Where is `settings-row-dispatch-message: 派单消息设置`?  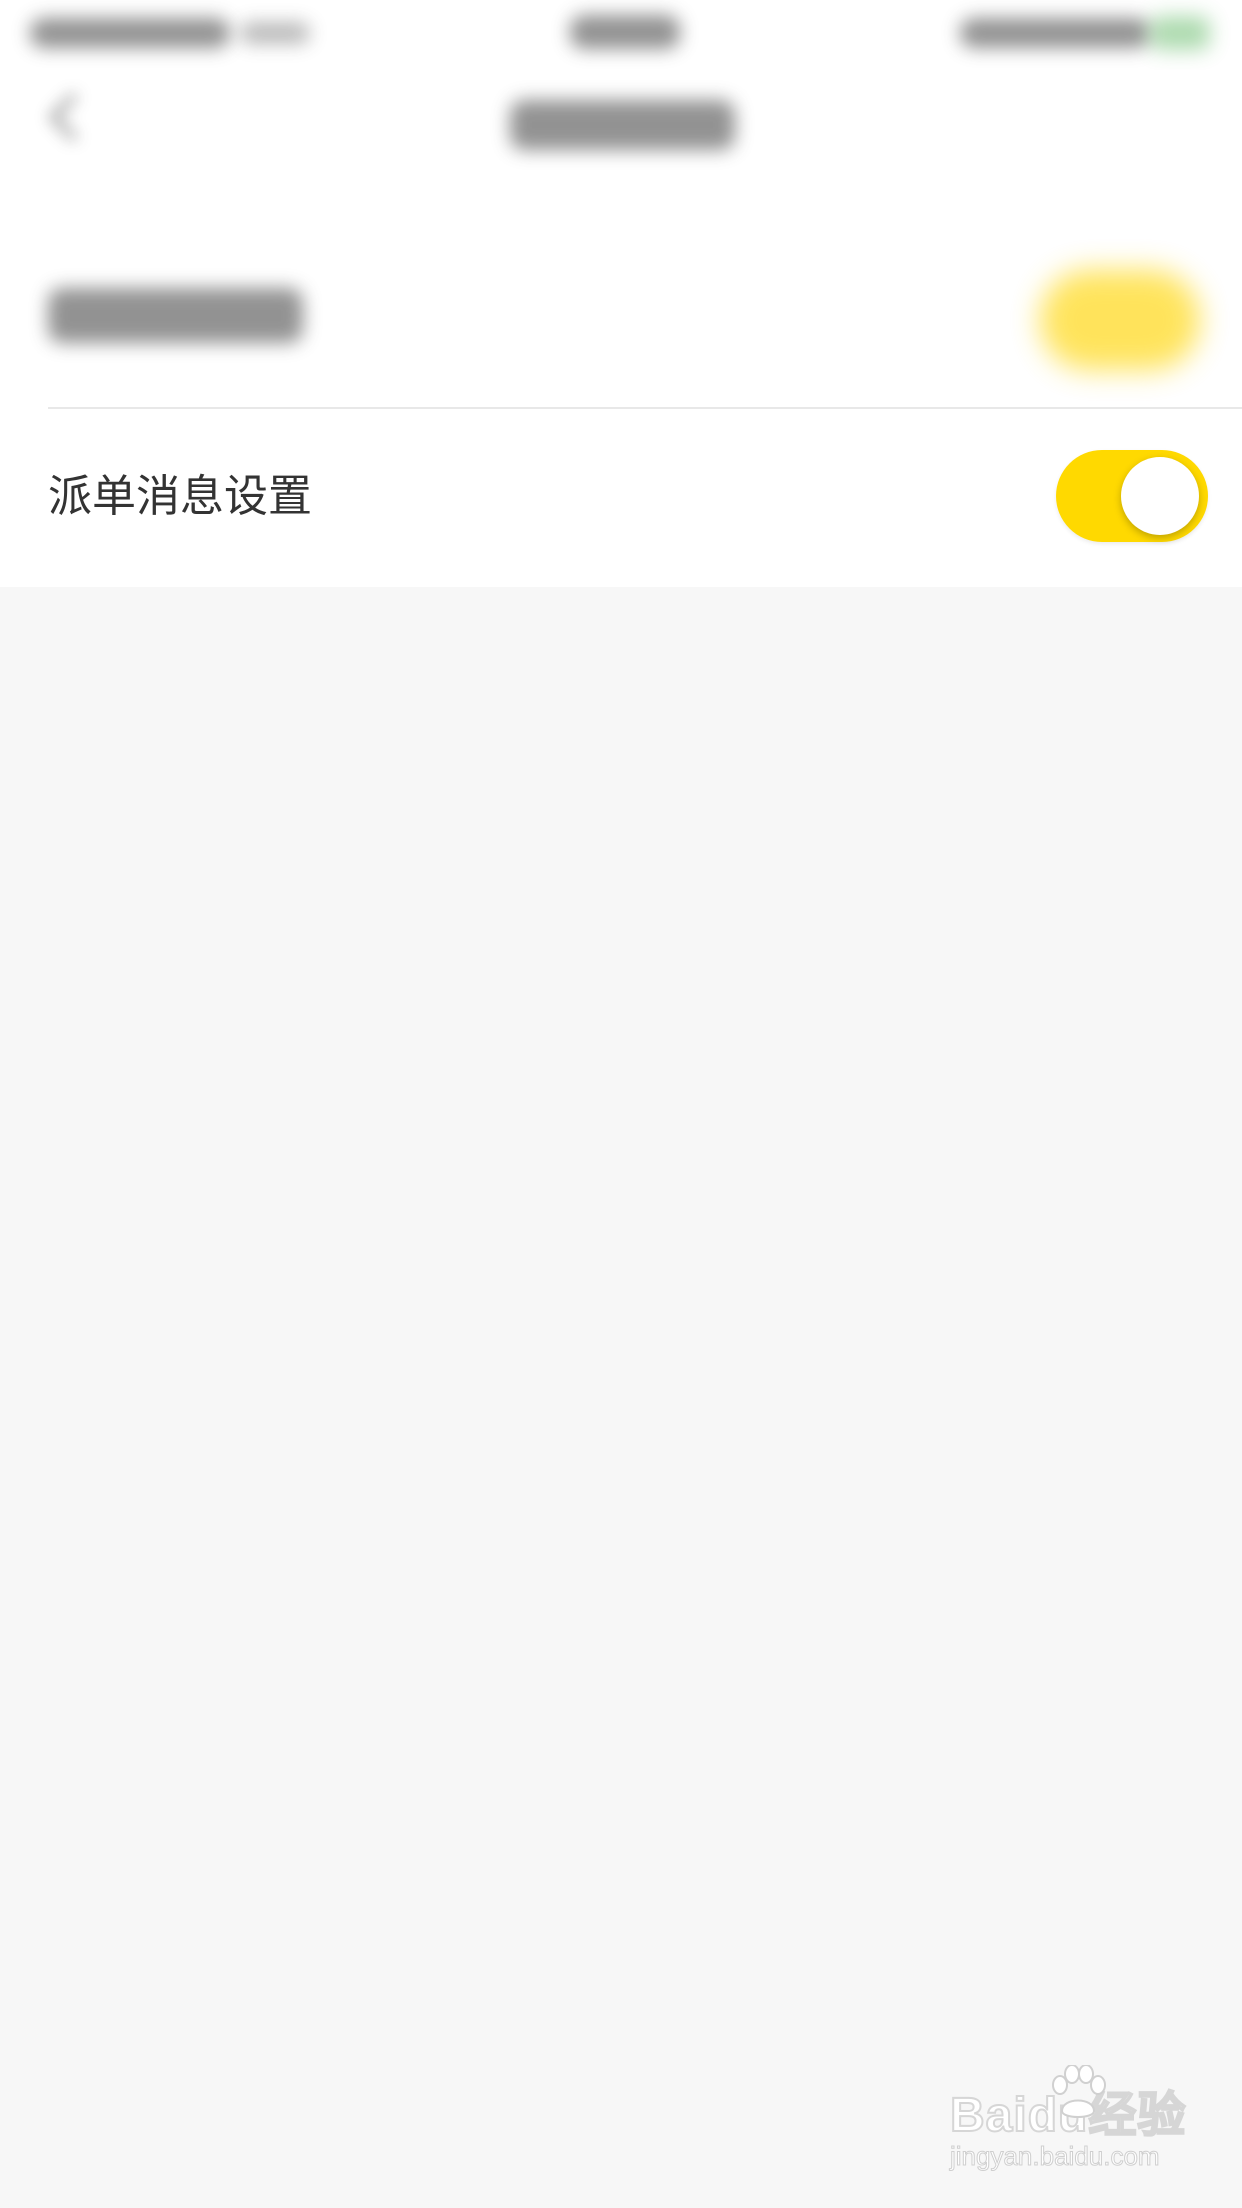
settings-row-dispatch-message: 派单消息设置 is located at coordinates (621, 497).